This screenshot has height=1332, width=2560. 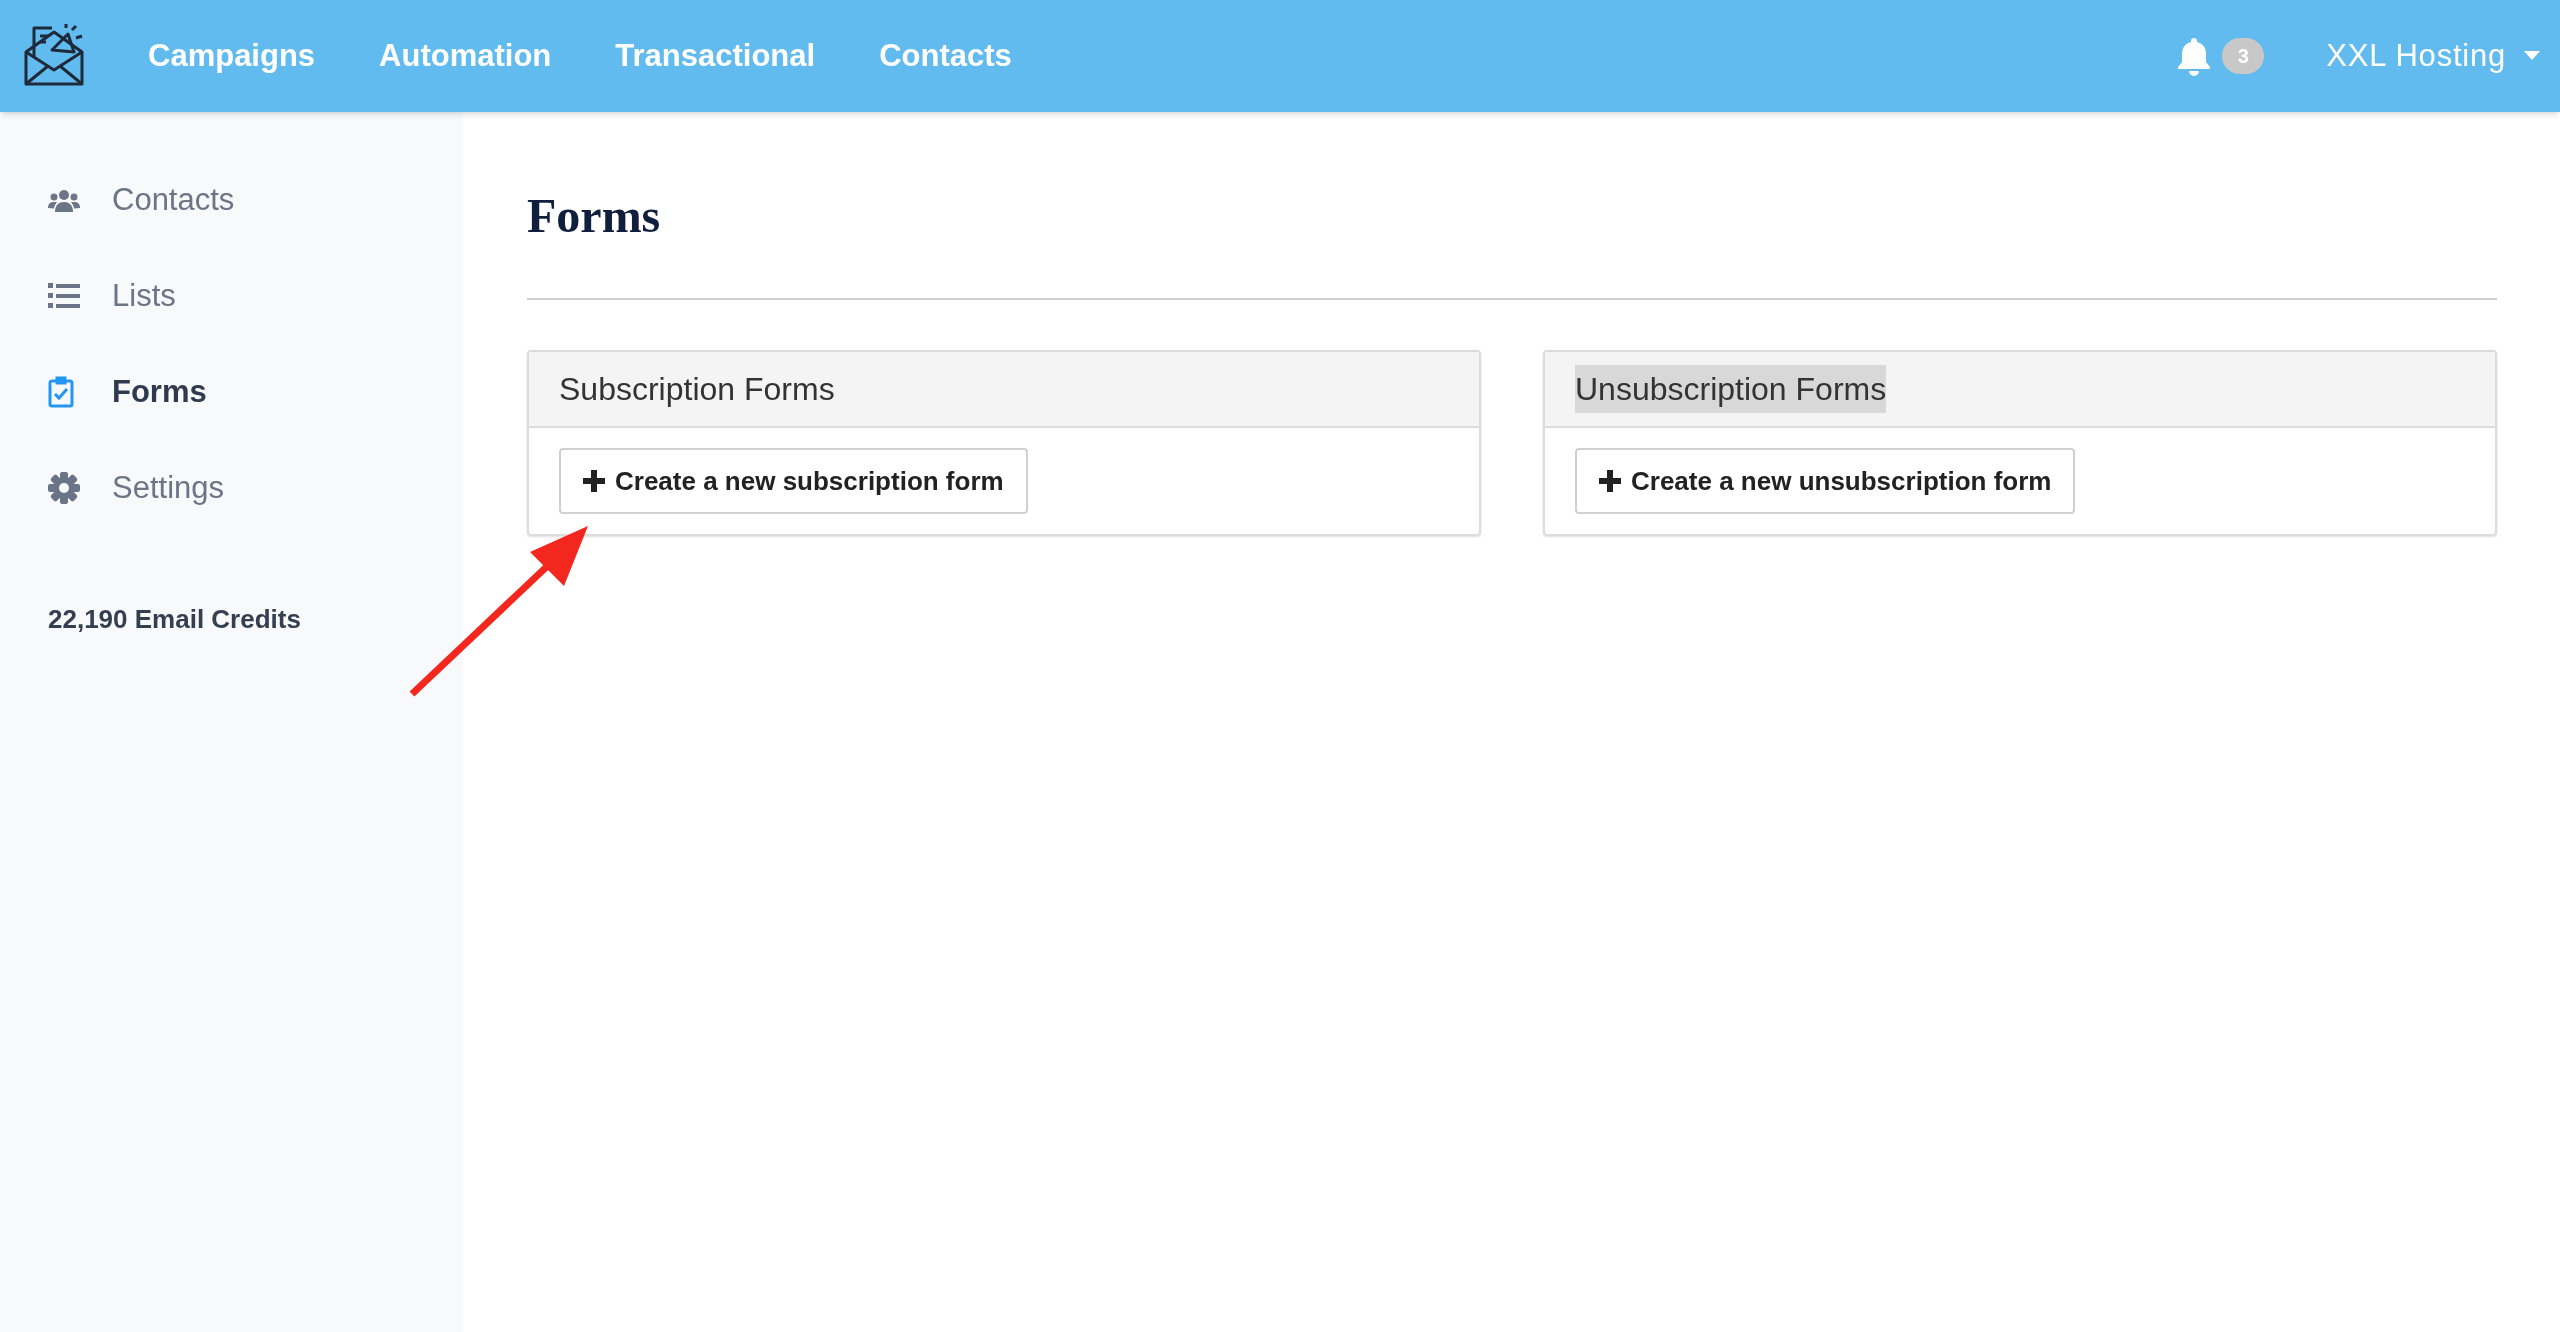 What do you see at coordinates (793, 481) in the screenshot?
I see `create-form-button: Create a new subscription form` at bounding box center [793, 481].